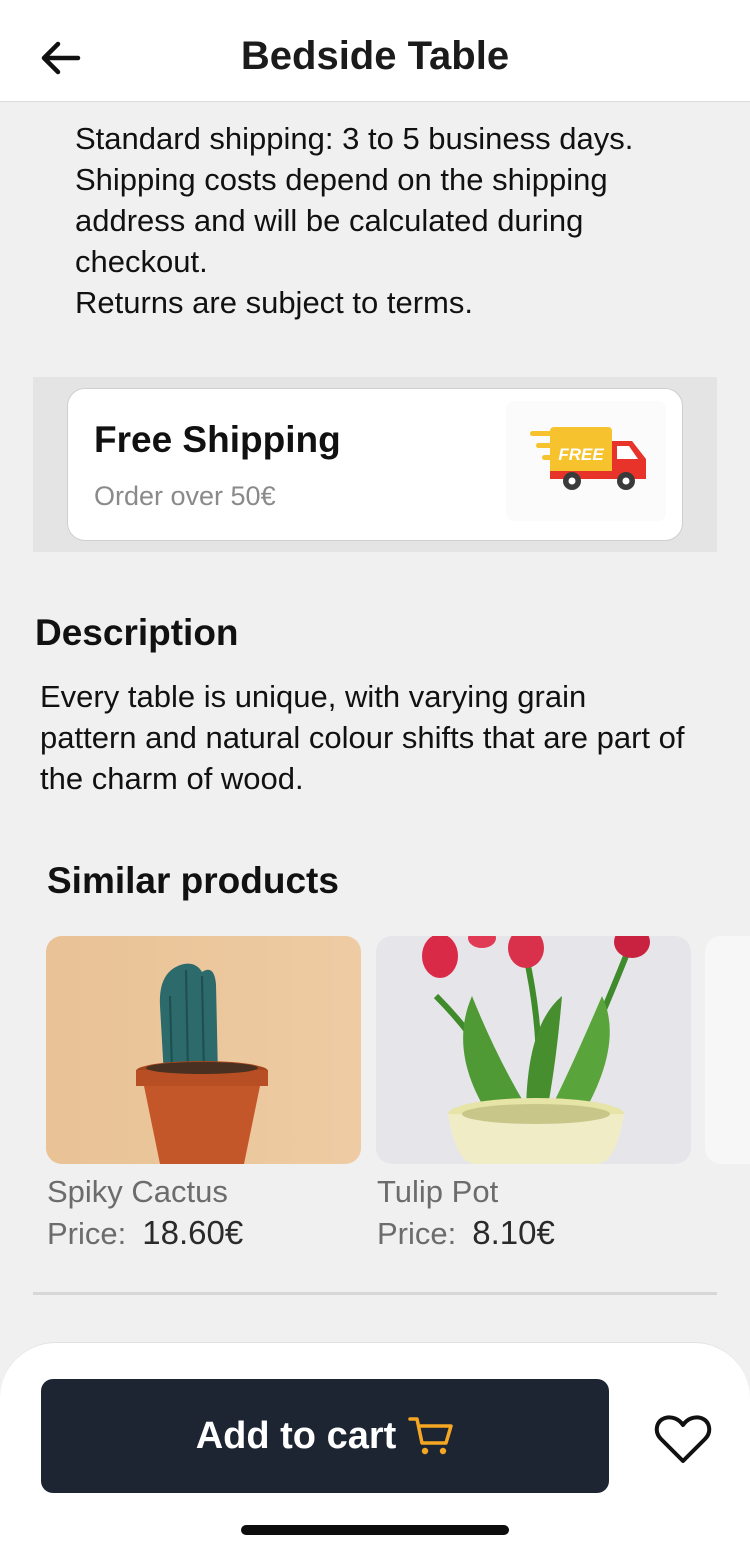 Image resolution: width=750 pixels, height=1550 pixels. What do you see at coordinates (185, 496) in the screenshot?
I see `promo-subtitle: Order over 50€` at bounding box center [185, 496].